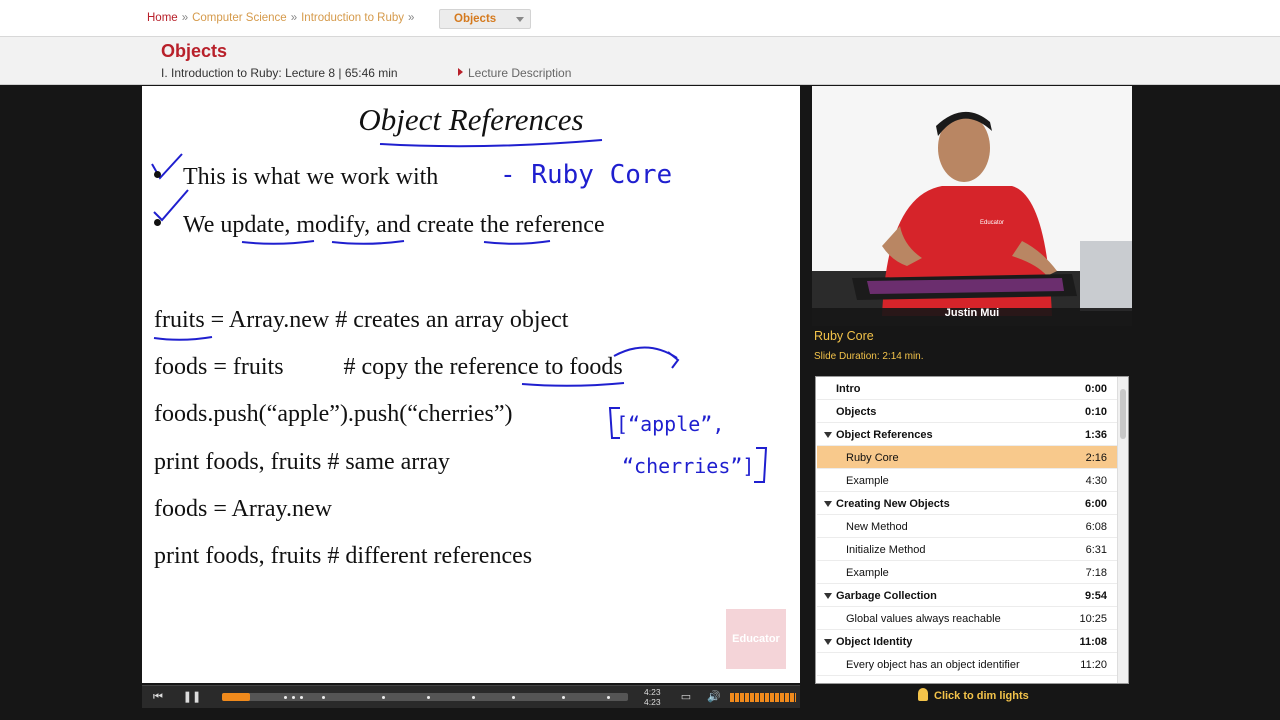 The width and height of the screenshot is (1280, 720). I want to click on outline-row-time: 6:31, so click(1096, 550).